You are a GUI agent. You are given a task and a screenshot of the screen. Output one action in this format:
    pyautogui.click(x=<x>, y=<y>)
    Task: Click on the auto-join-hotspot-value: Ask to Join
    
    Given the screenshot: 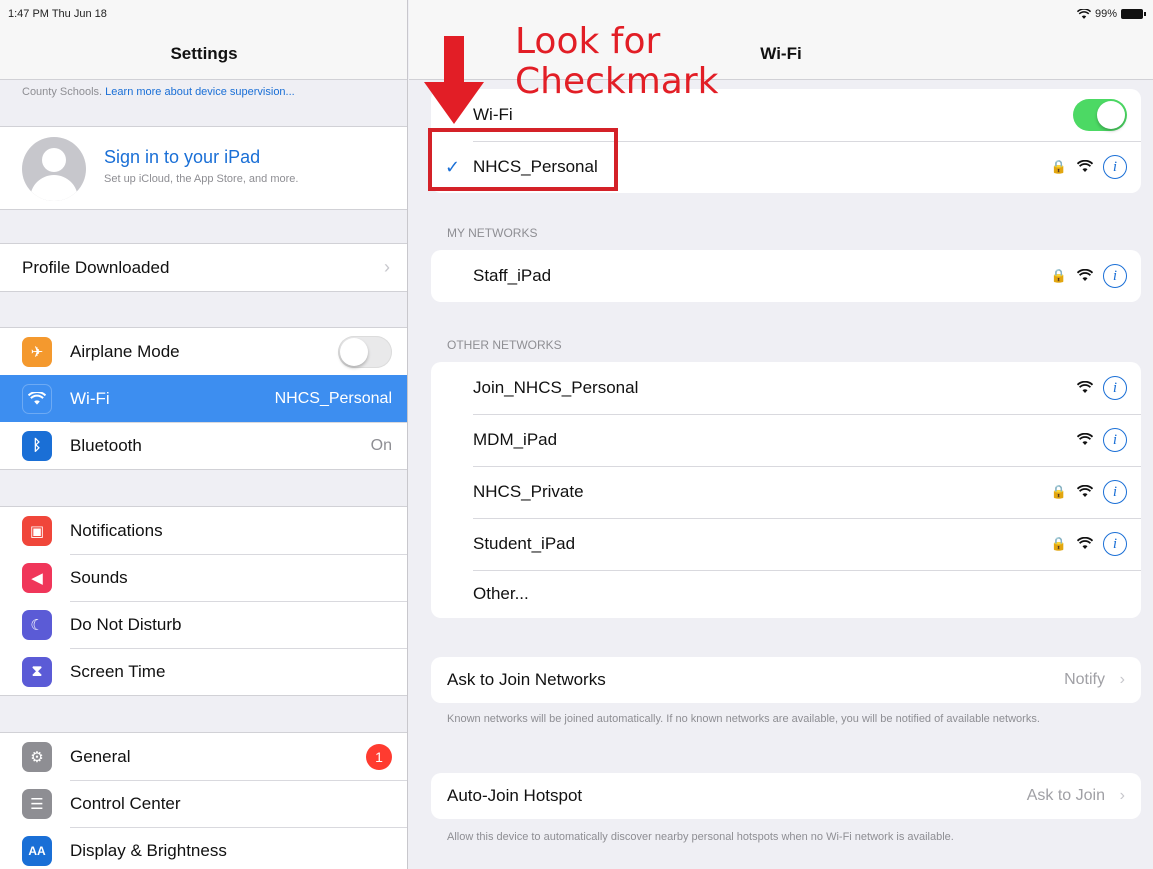 What is the action you would take?
    pyautogui.click(x=1065, y=795)
    